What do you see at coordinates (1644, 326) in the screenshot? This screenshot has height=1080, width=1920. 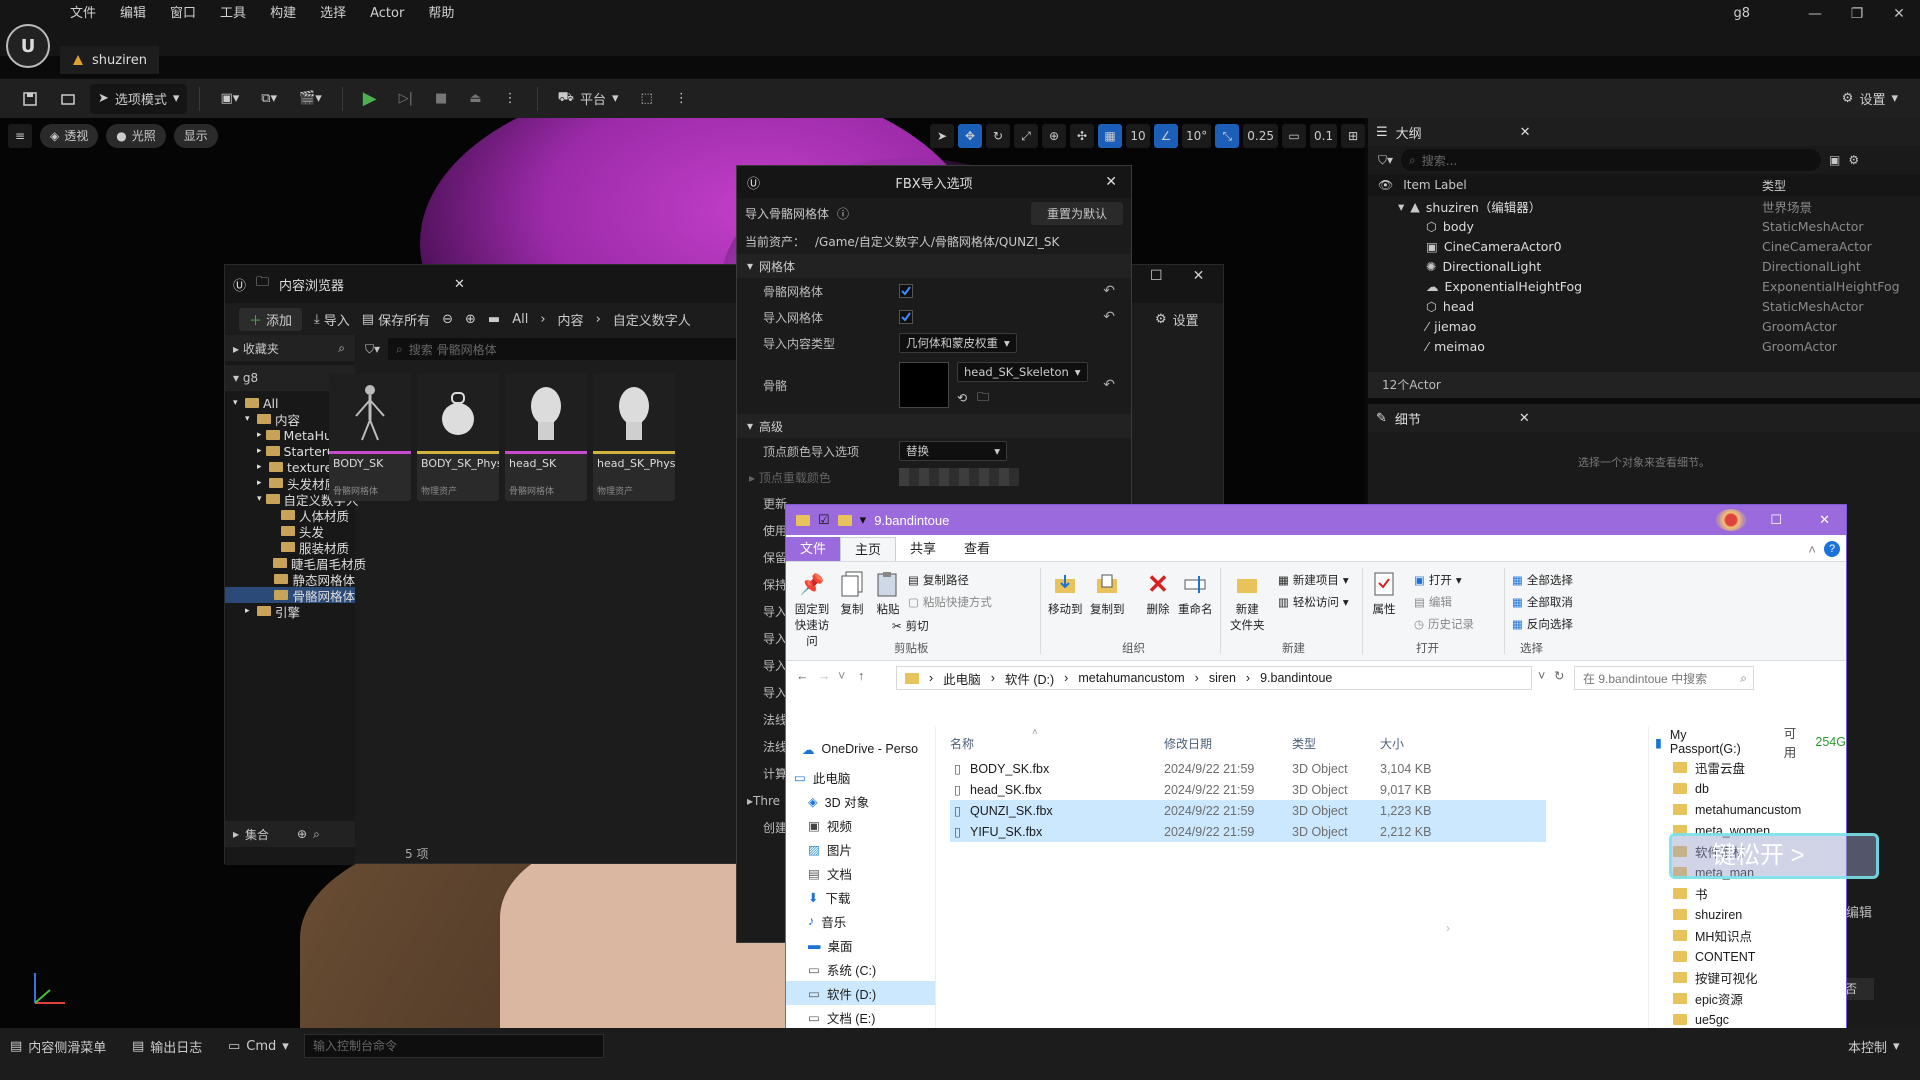 I see `outliner-row: ⁄ jiemao GroomActor` at bounding box center [1644, 326].